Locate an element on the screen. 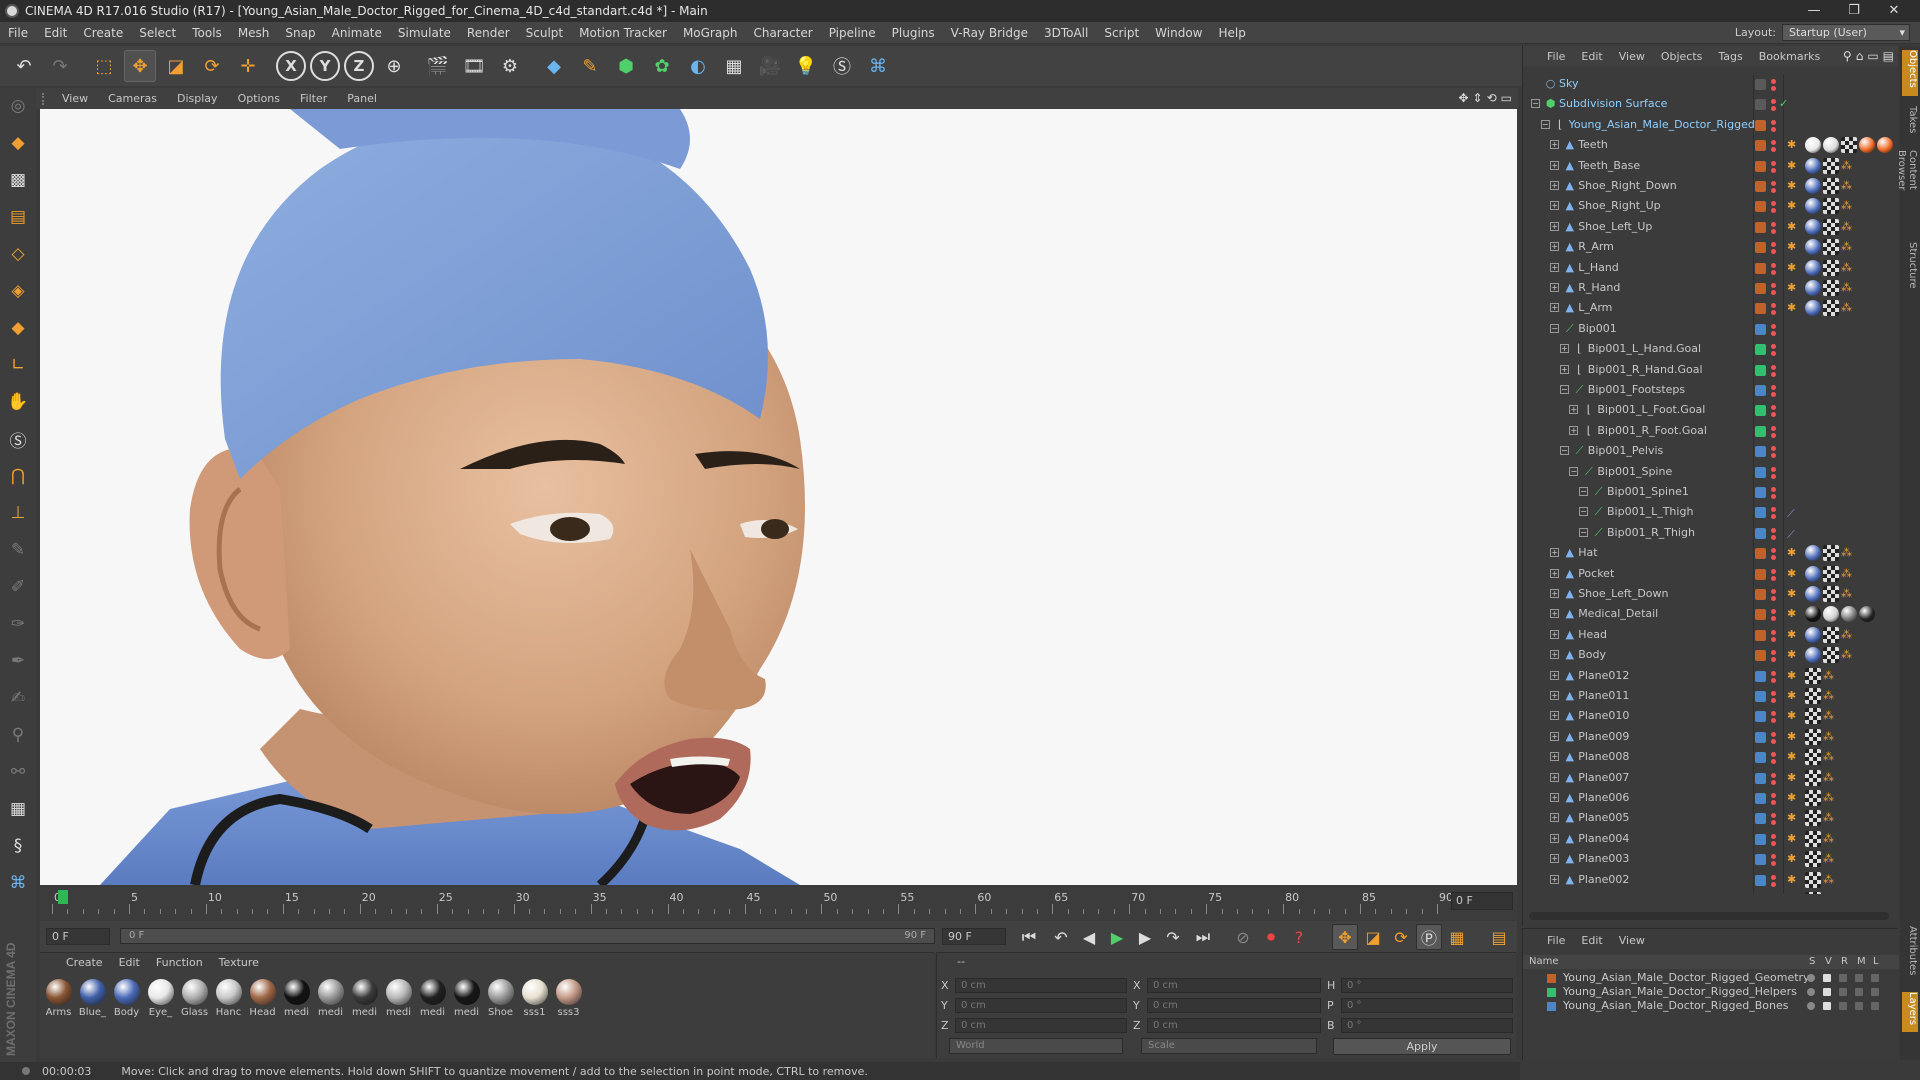  layers-menu-edit: Edit is located at coordinates (1591, 940).